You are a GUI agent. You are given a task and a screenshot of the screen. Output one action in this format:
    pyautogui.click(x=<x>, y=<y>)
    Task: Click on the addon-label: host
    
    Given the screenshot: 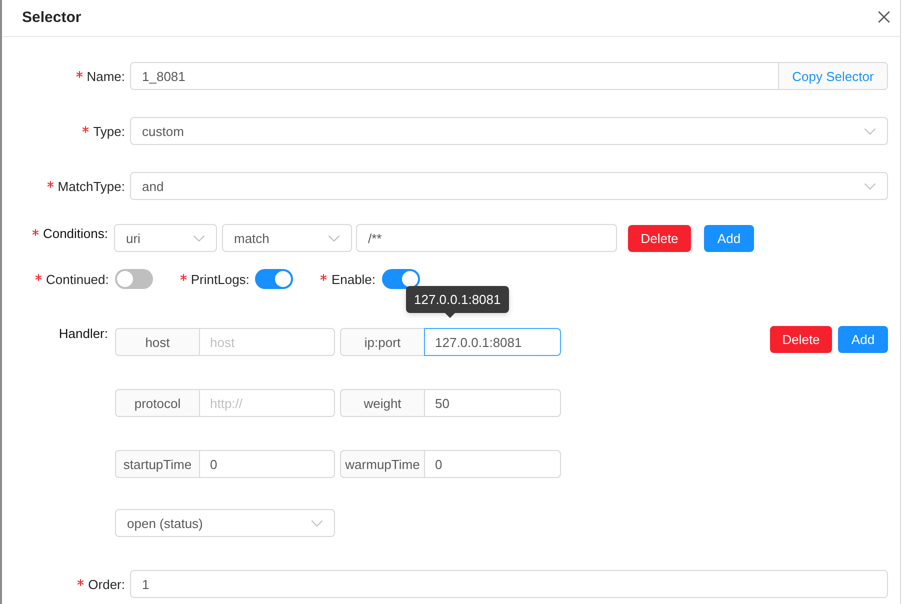 What is the action you would take?
    pyautogui.click(x=157, y=342)
    